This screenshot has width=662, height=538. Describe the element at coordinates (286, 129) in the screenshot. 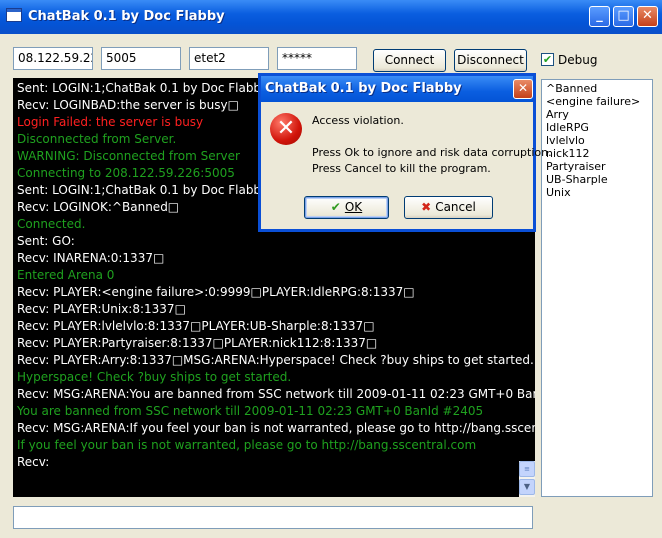

I see `error-icon: ✕` at that location.